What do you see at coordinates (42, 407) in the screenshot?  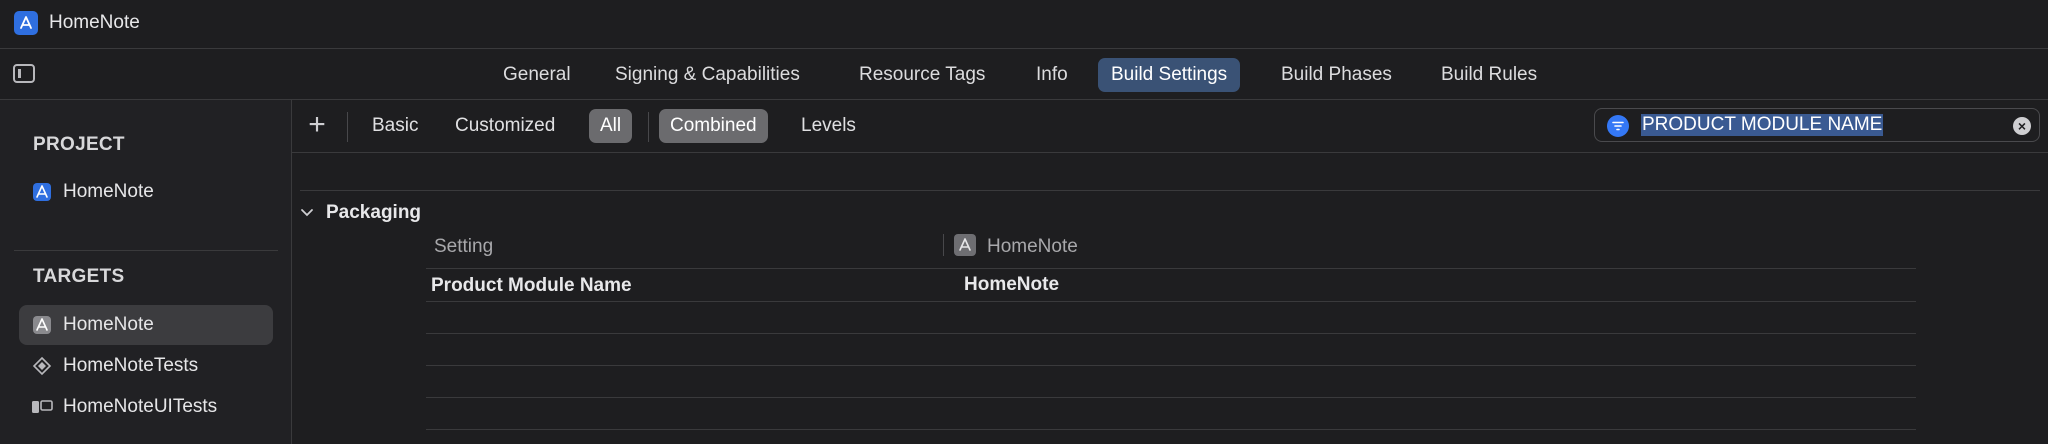 I see `ui-test-target-icon` at bounding box center [42, 407].